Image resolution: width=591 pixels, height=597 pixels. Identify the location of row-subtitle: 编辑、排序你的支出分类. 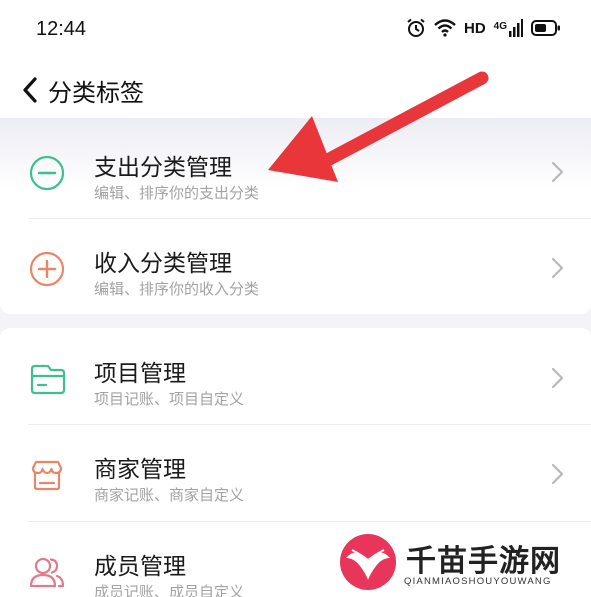
(177, 193).